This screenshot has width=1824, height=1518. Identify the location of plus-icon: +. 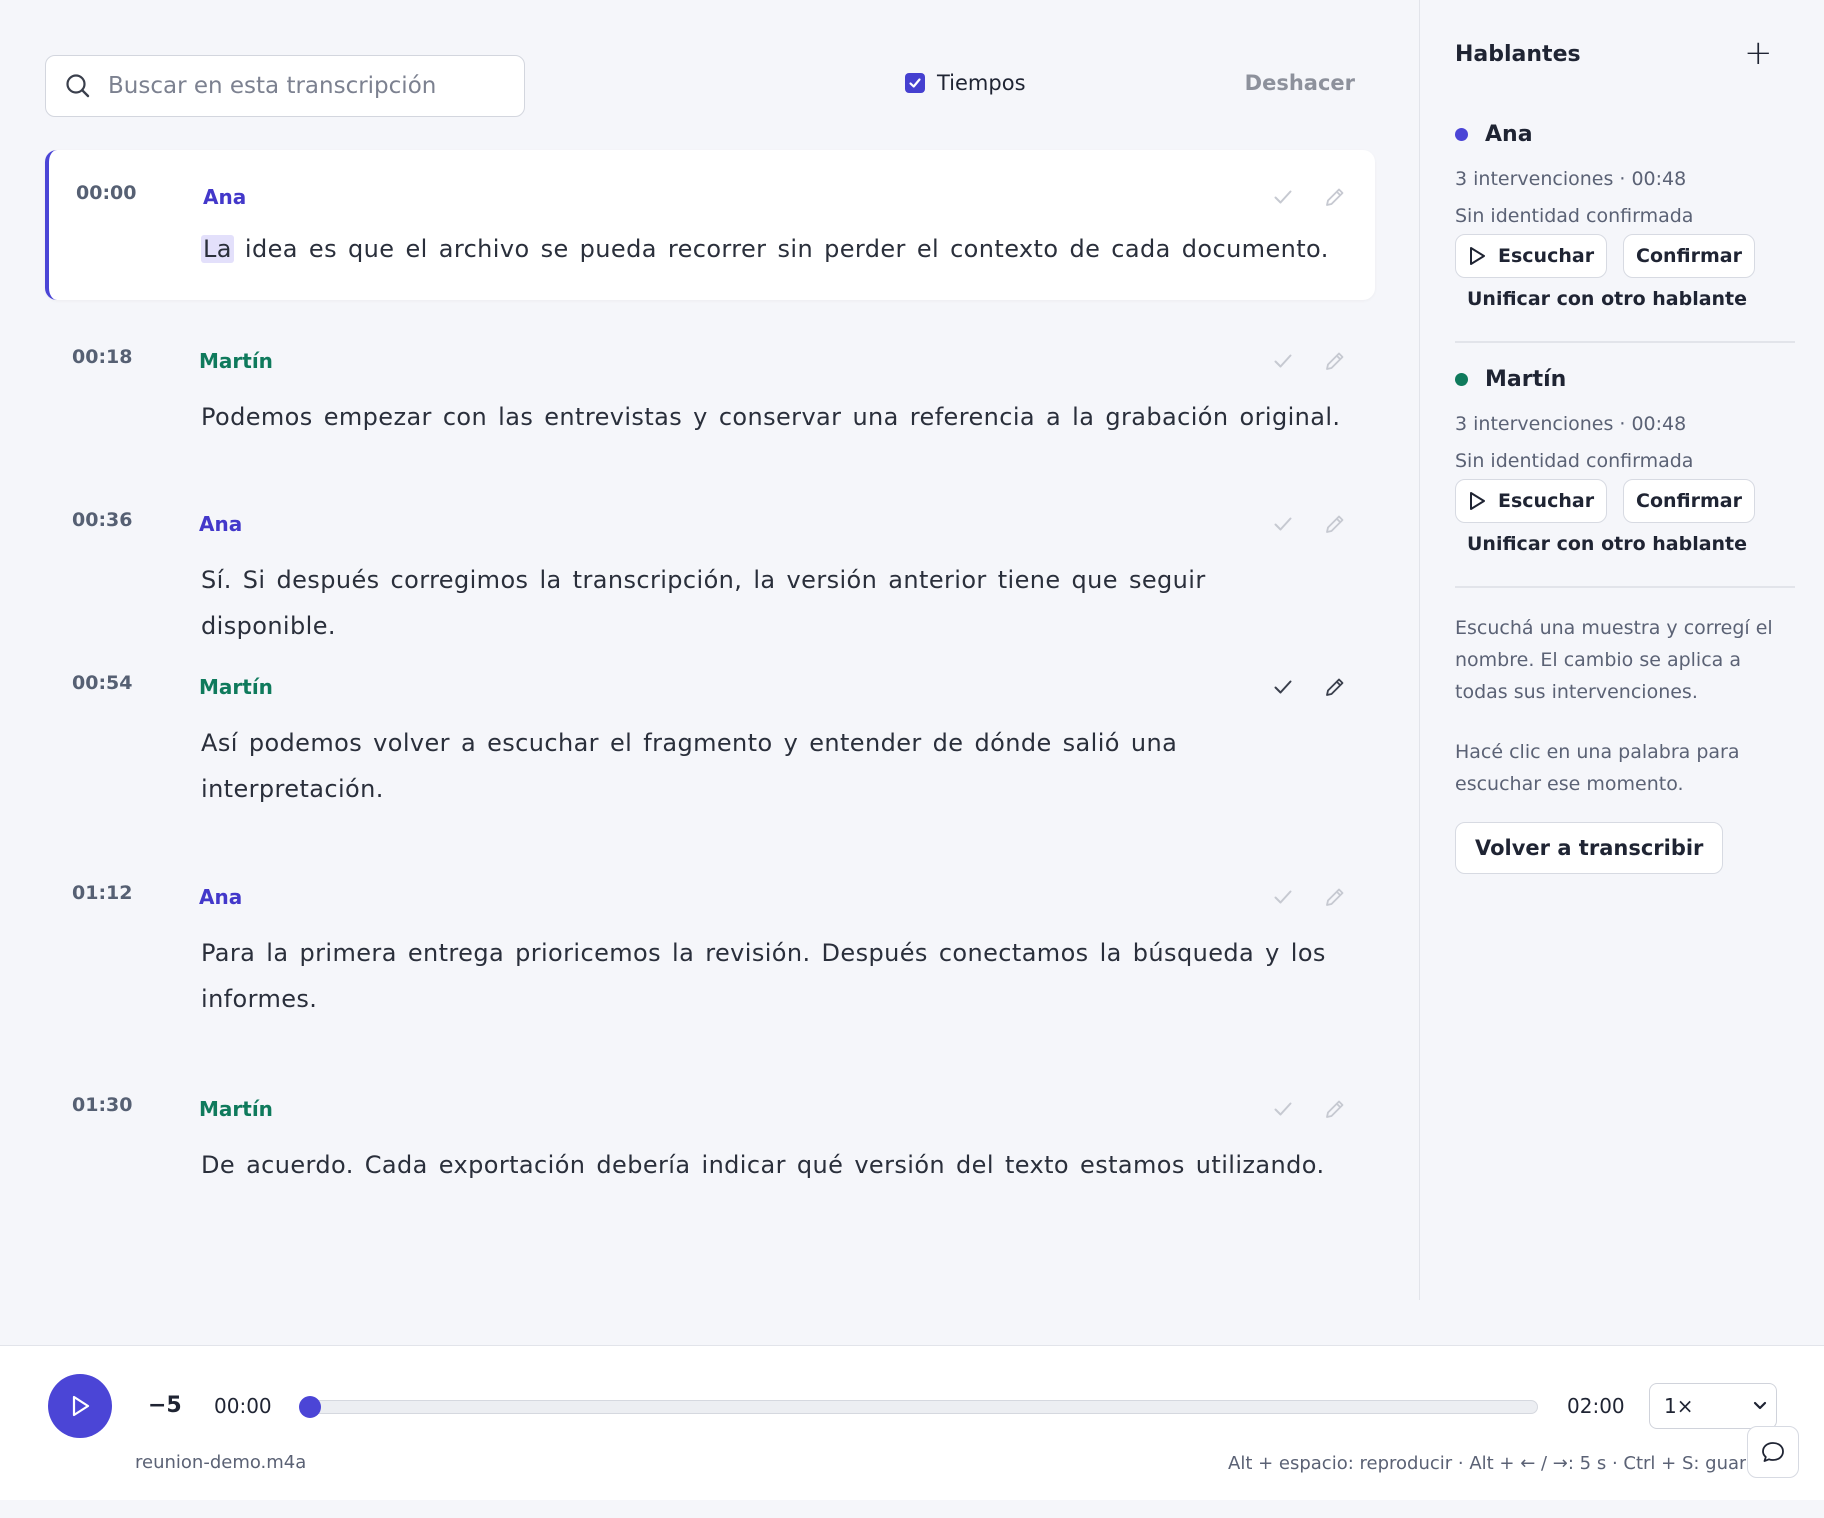
(1758, 53).